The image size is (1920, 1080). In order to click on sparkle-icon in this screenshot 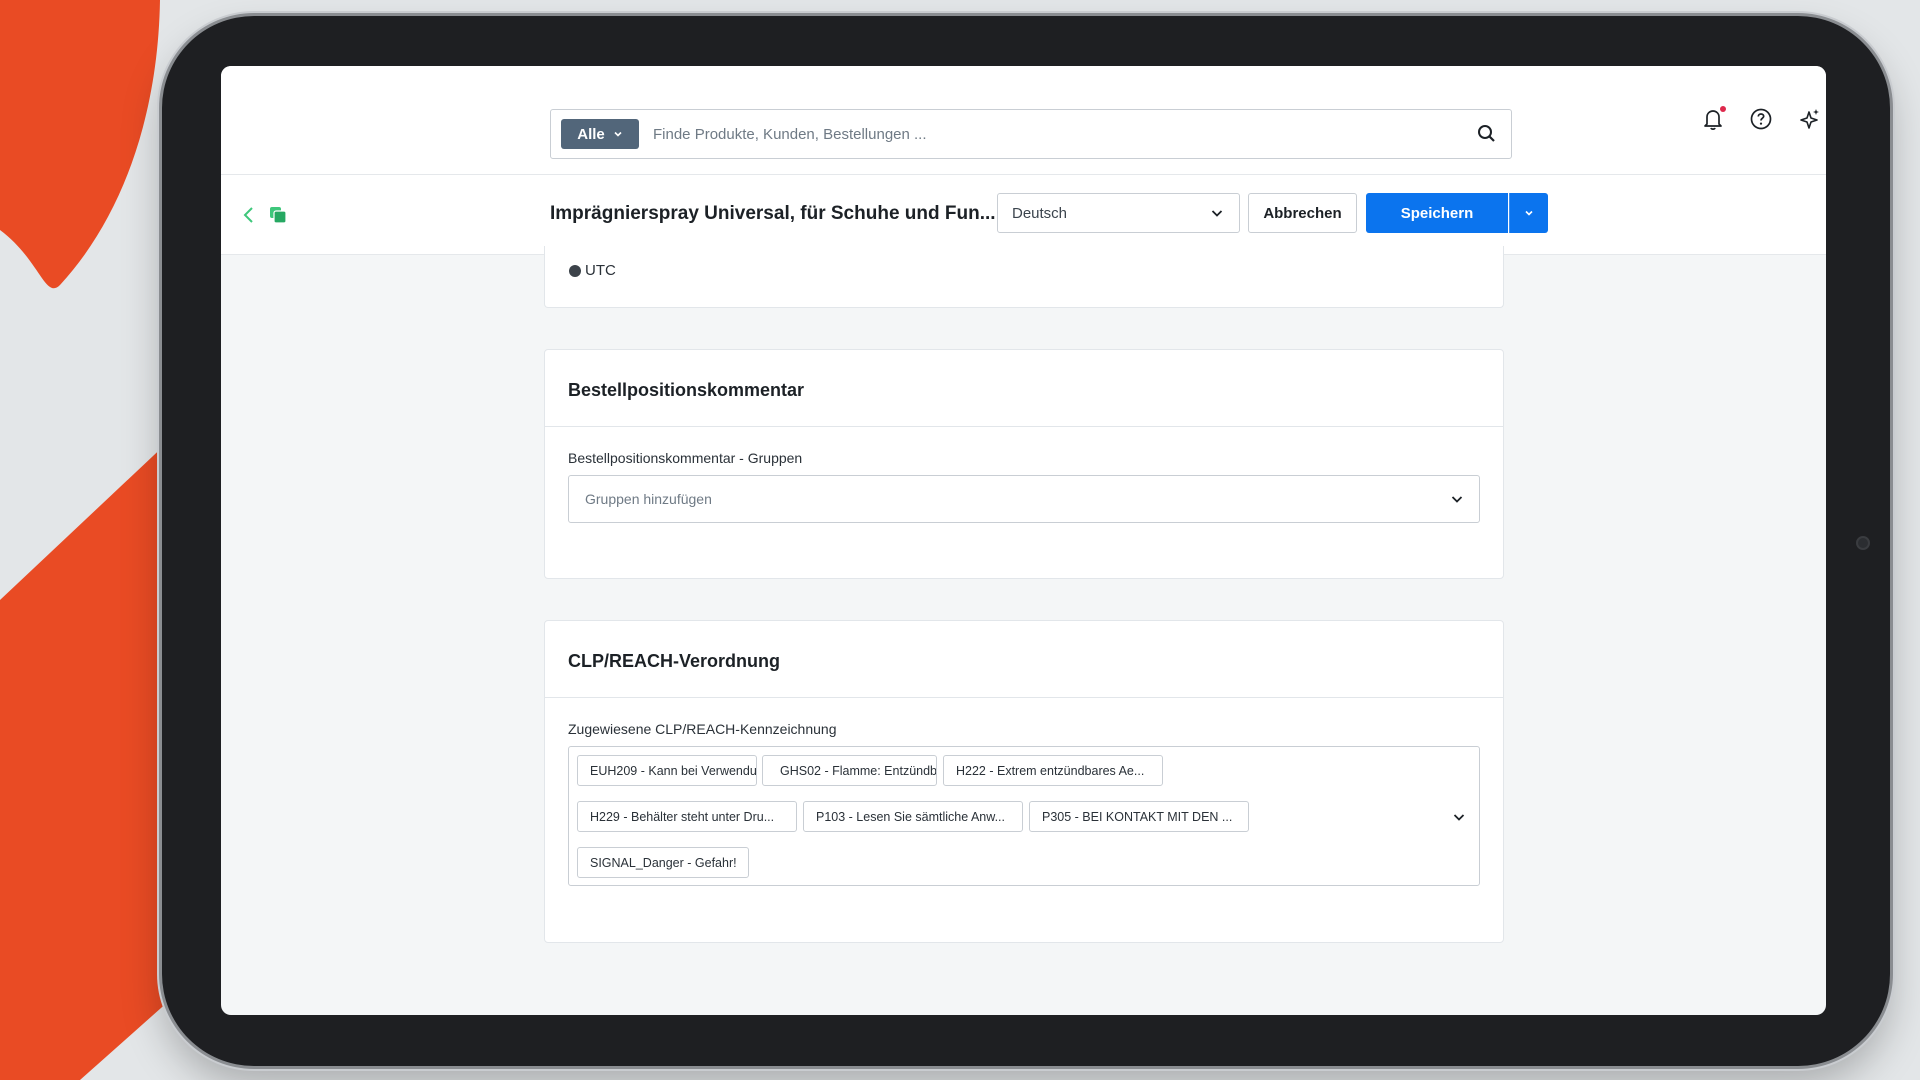, I will do `click(1809, 119)`.